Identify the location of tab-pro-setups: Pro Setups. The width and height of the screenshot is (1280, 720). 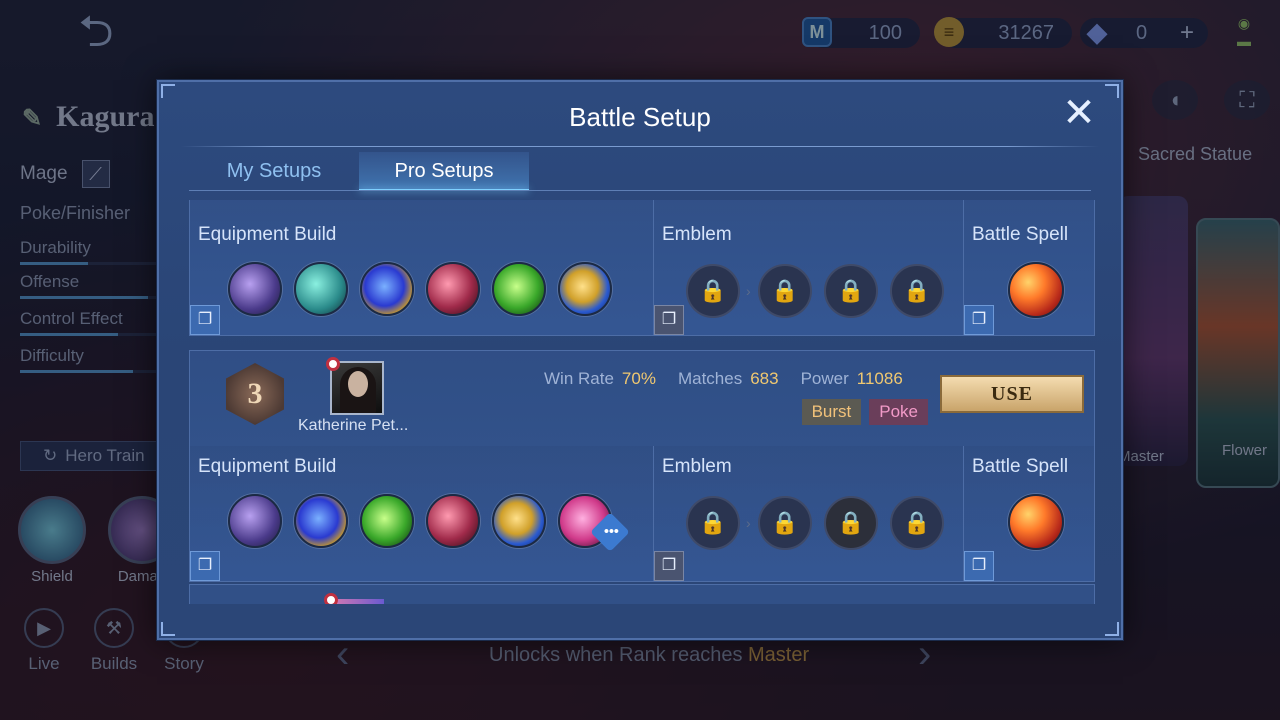
(444, 171).